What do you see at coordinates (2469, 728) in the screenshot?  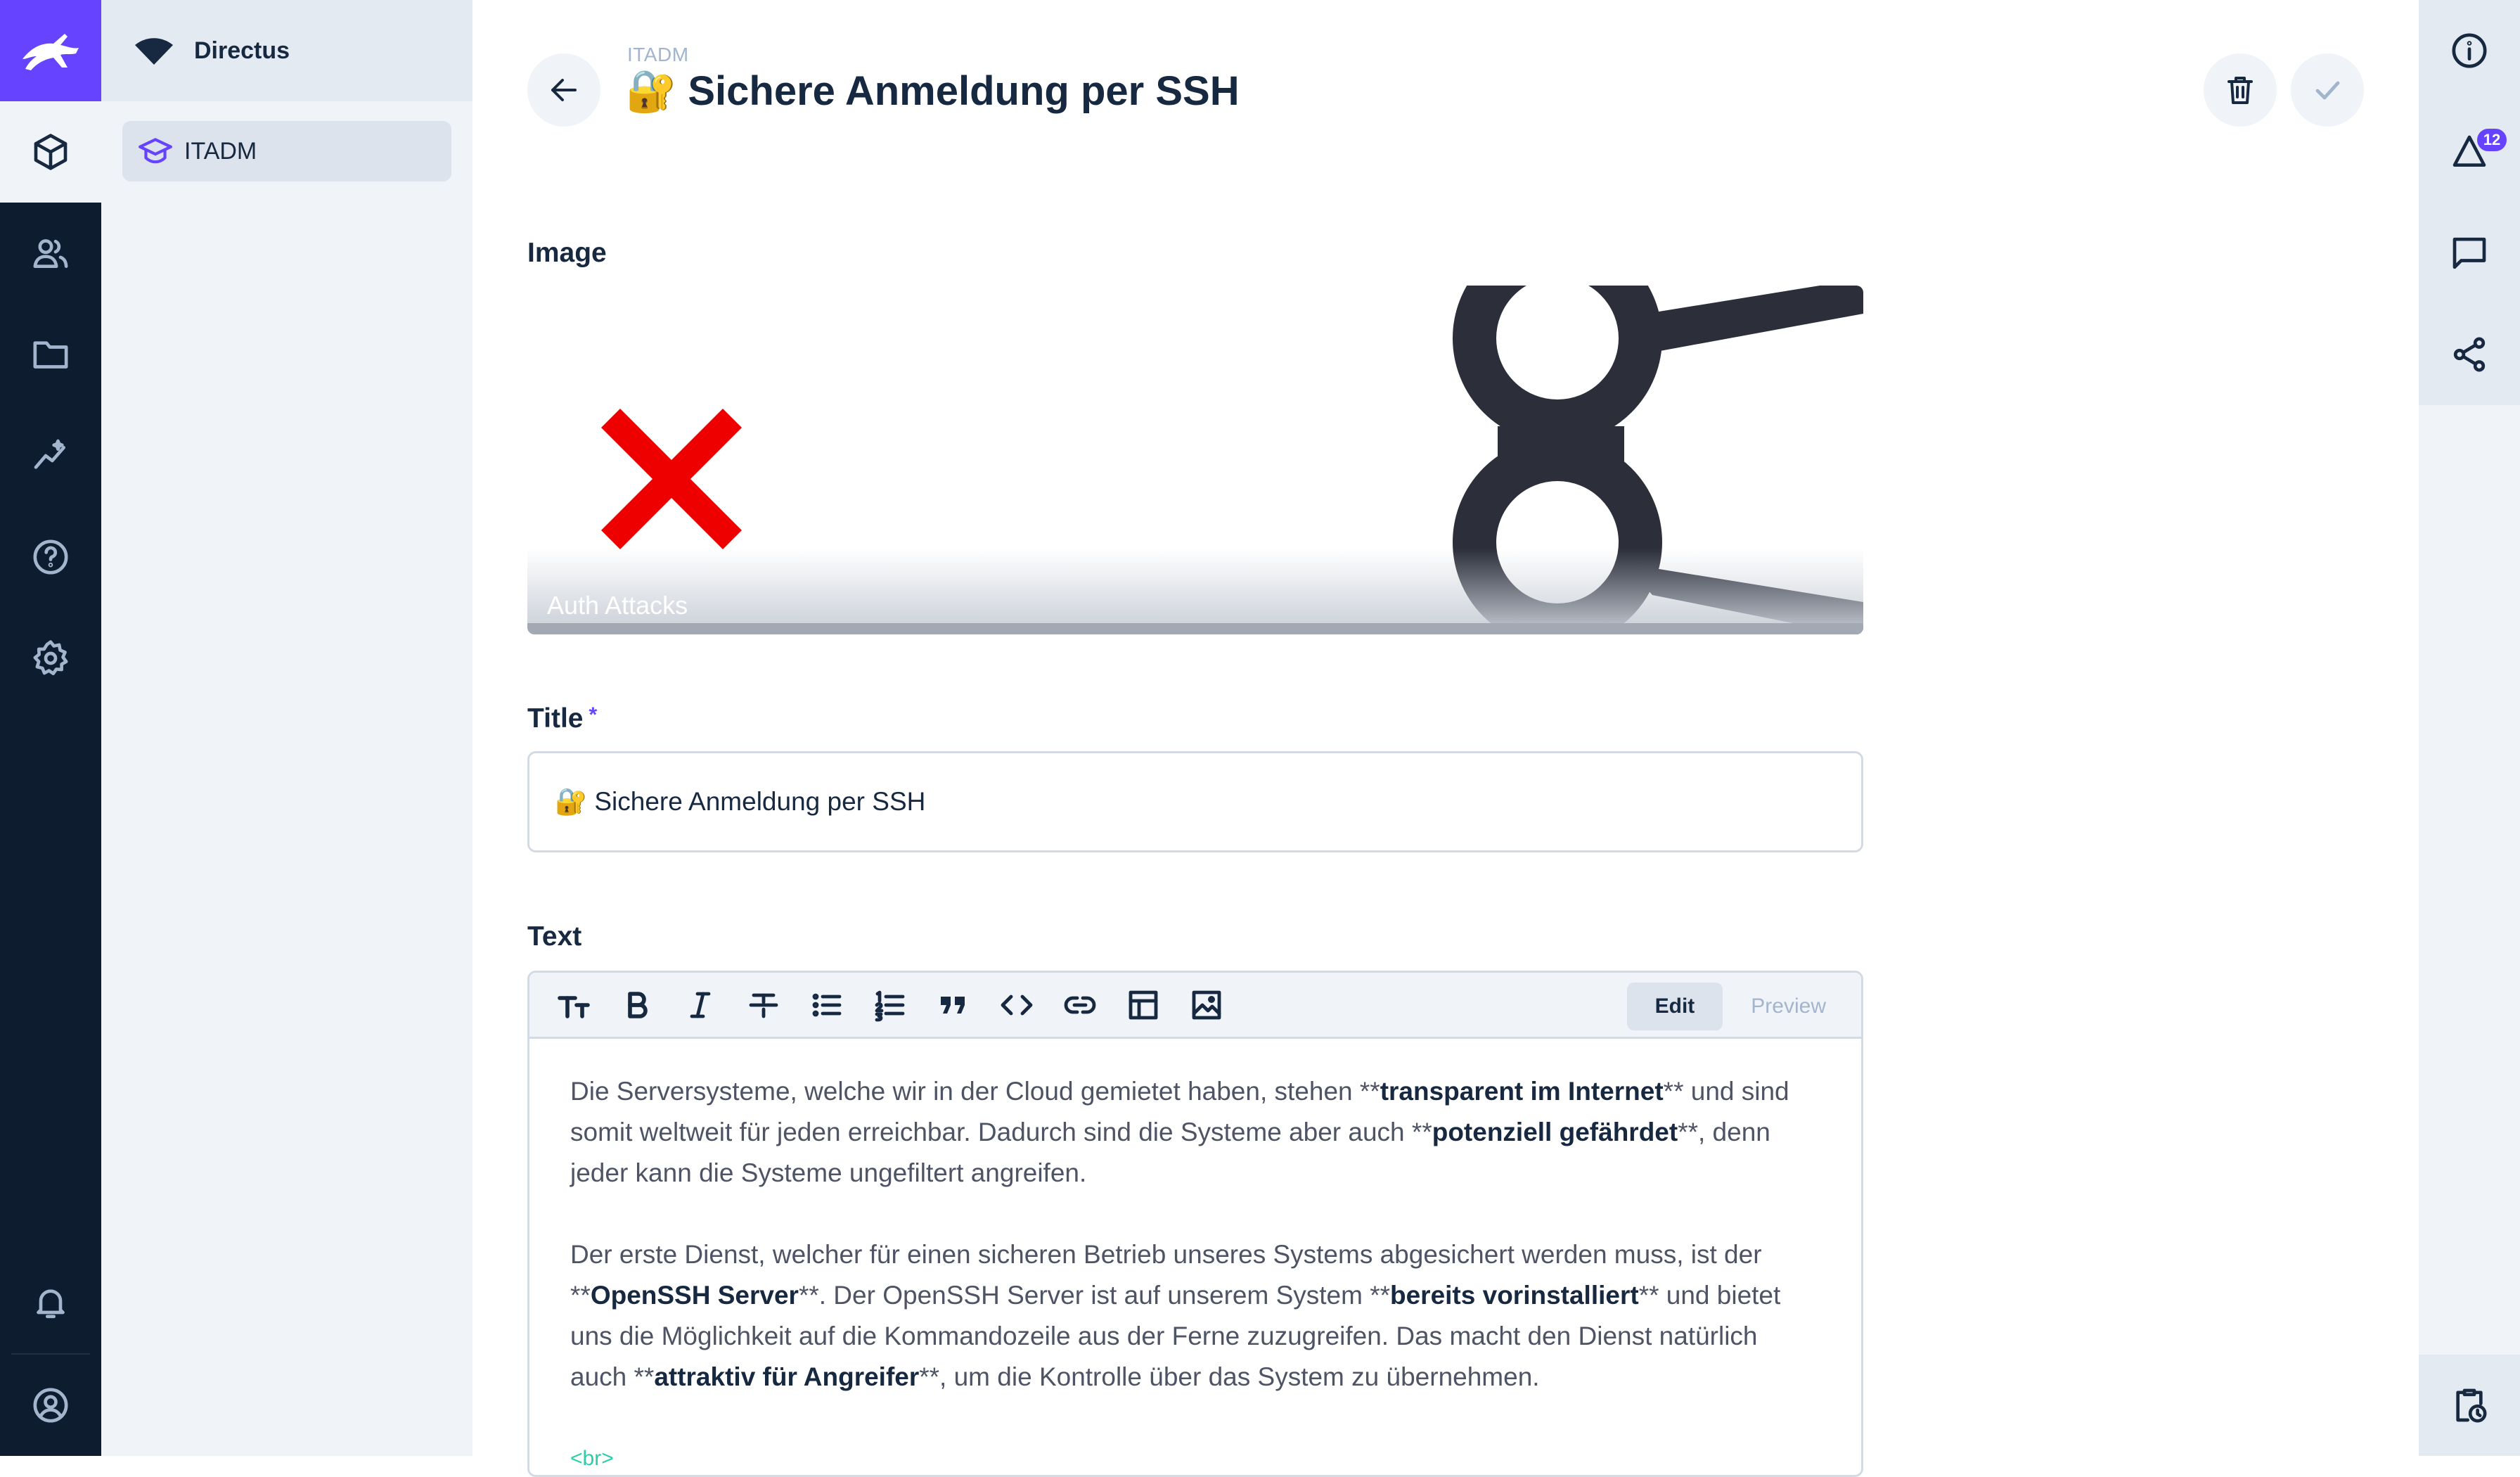 I see `sidebar: 12` at bounding box center [2469, 728].